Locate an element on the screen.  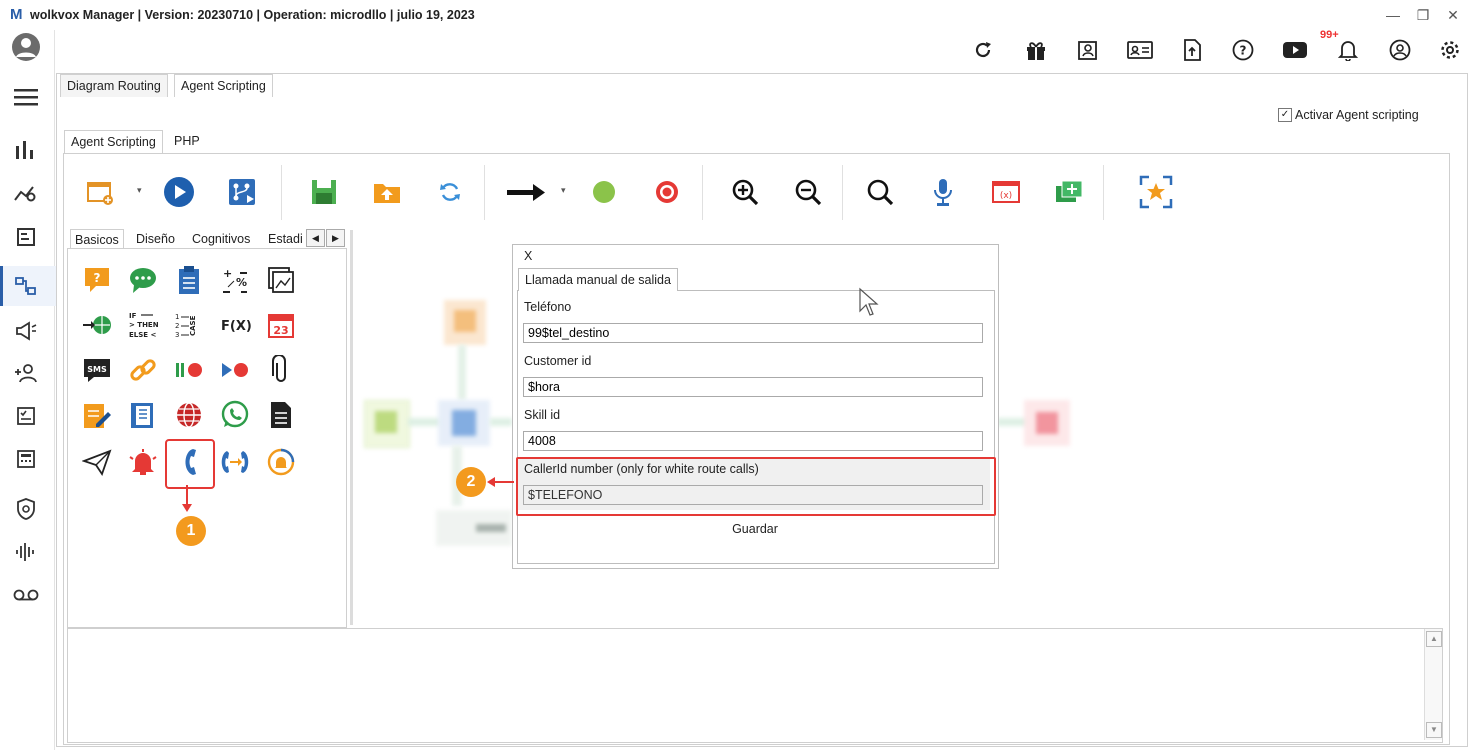
step-marker-1: 1 is located at coordinates (191, 531).